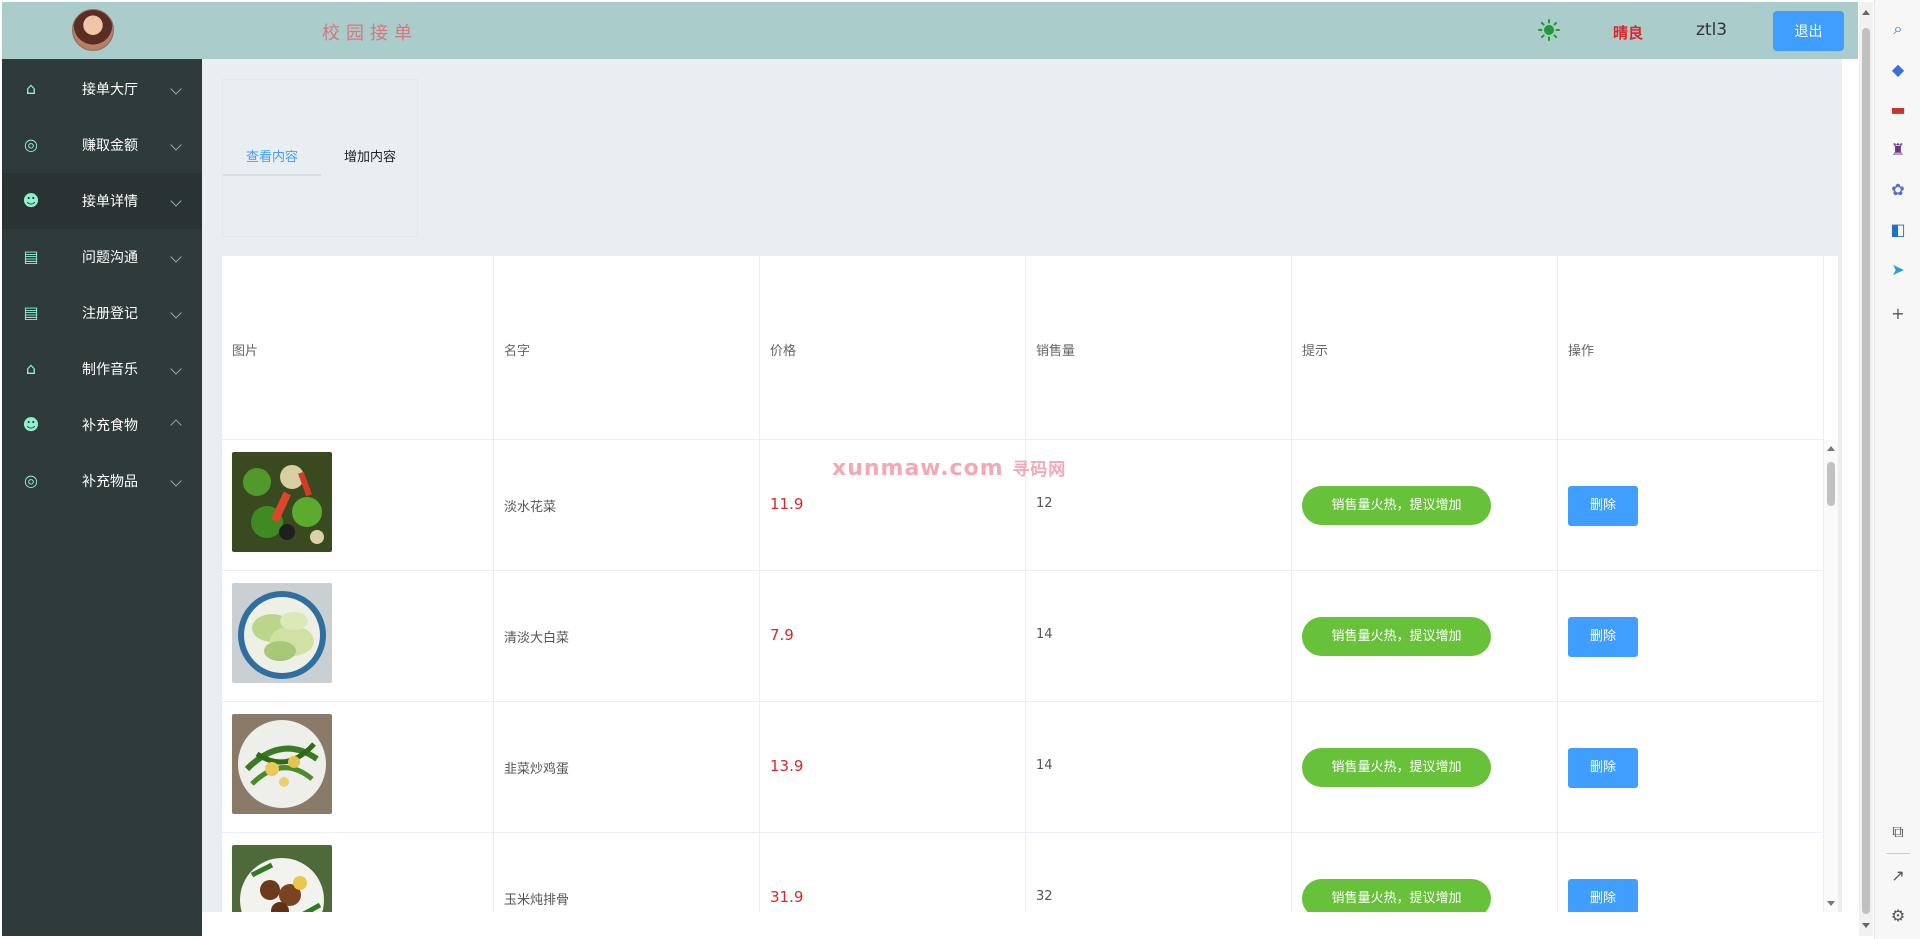  I want to click on top-header: 校园接单 晴良 ztl3 退出, so click(930, 30).